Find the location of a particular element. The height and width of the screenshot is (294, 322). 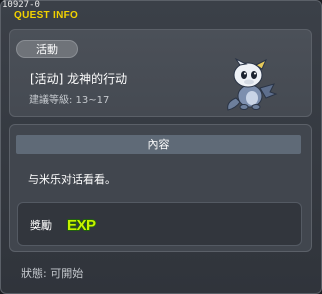

quest-status: 狀態: 可開始 is located at coordinates (52, 273).